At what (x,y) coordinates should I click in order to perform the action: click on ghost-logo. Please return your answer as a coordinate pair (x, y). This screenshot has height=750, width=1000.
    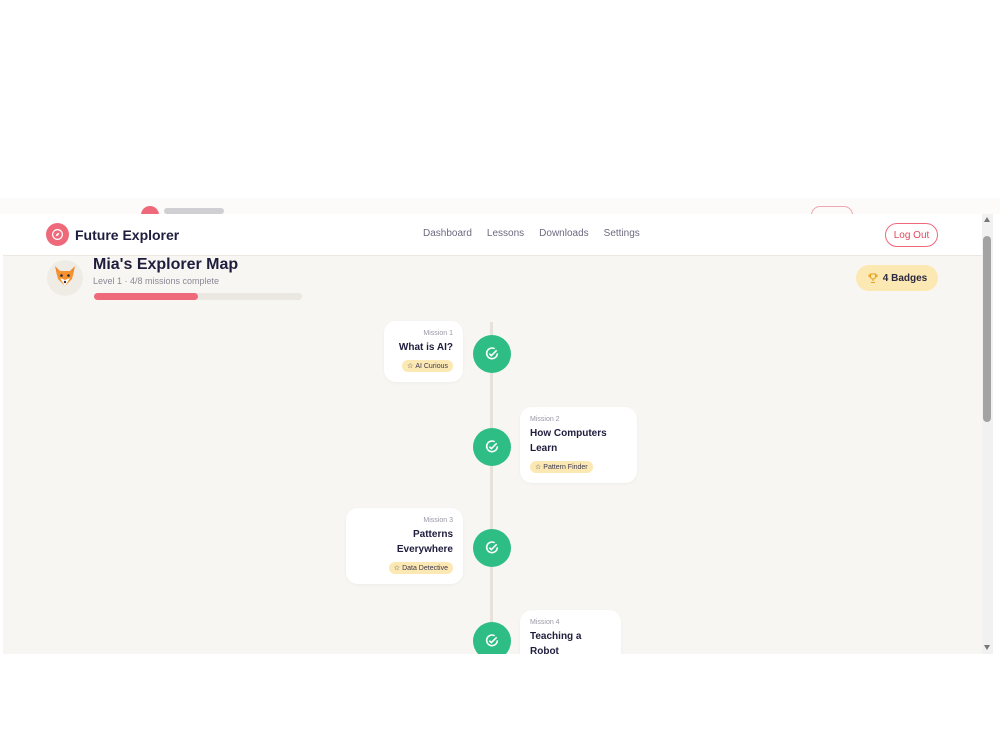
    Looking at the image, I should click on (150, 210).